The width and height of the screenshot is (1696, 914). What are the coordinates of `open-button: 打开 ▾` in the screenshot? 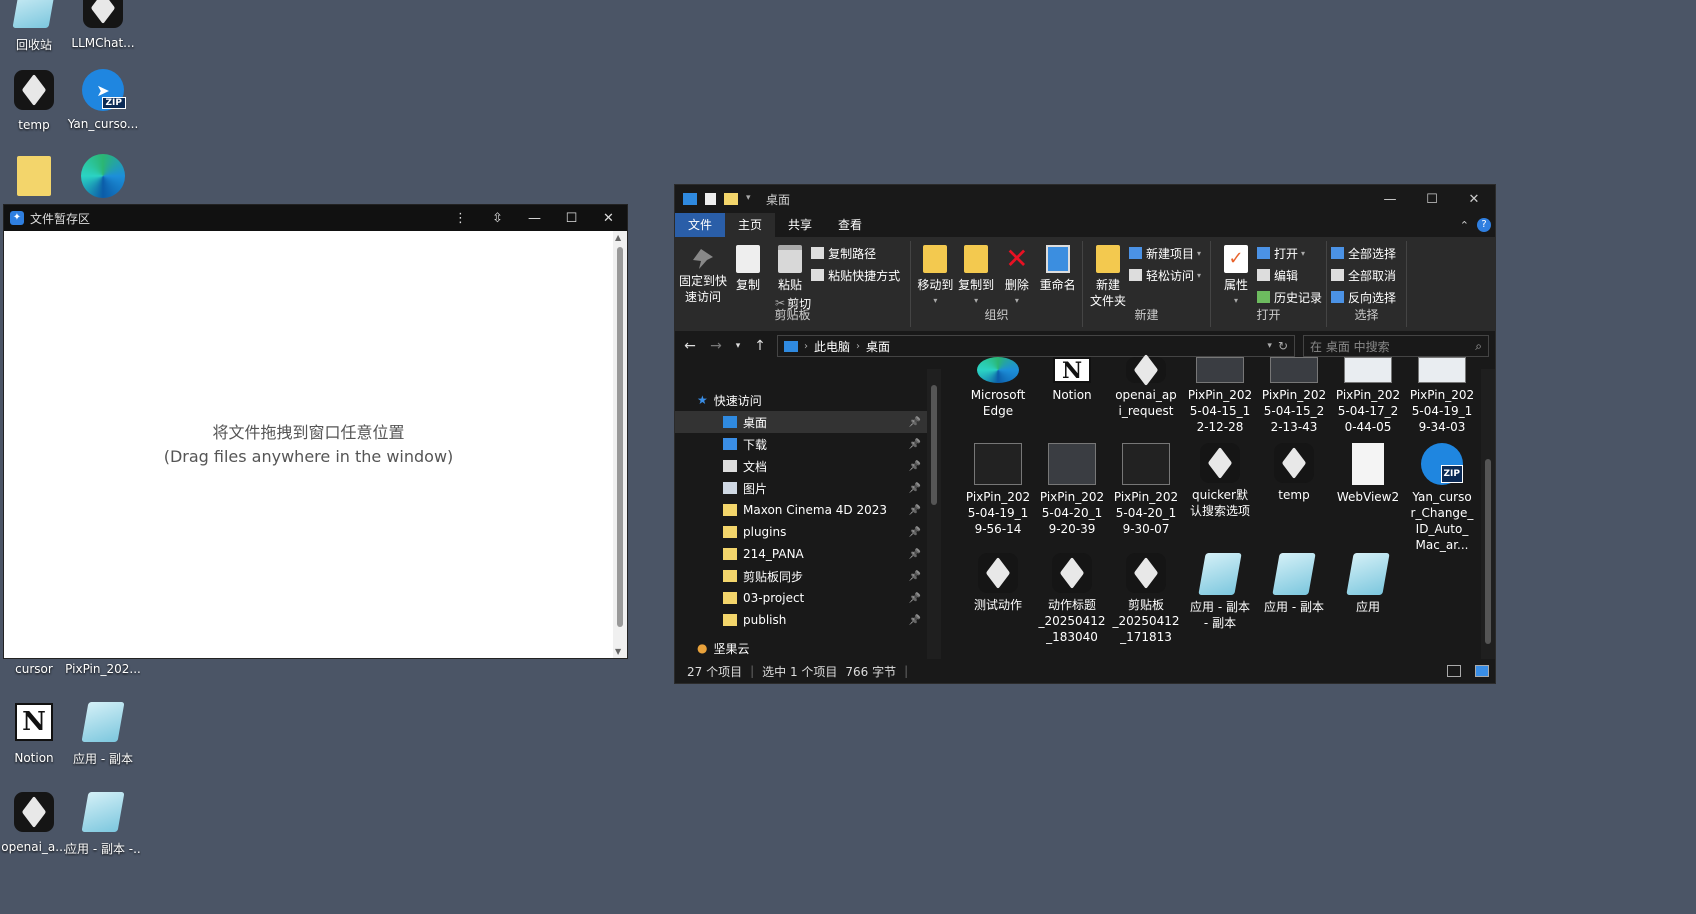 It's located at (1289, 253).